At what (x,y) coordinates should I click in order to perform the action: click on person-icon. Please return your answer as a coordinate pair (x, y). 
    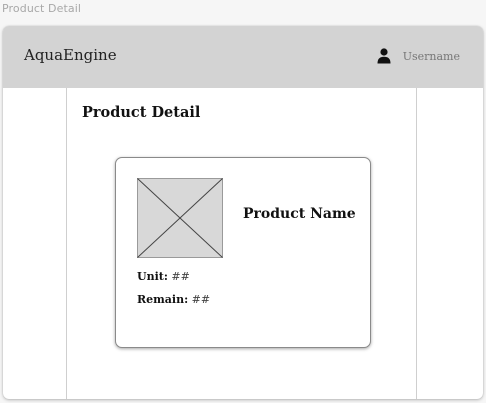
    Looking at the image, I should click on (384, 56).